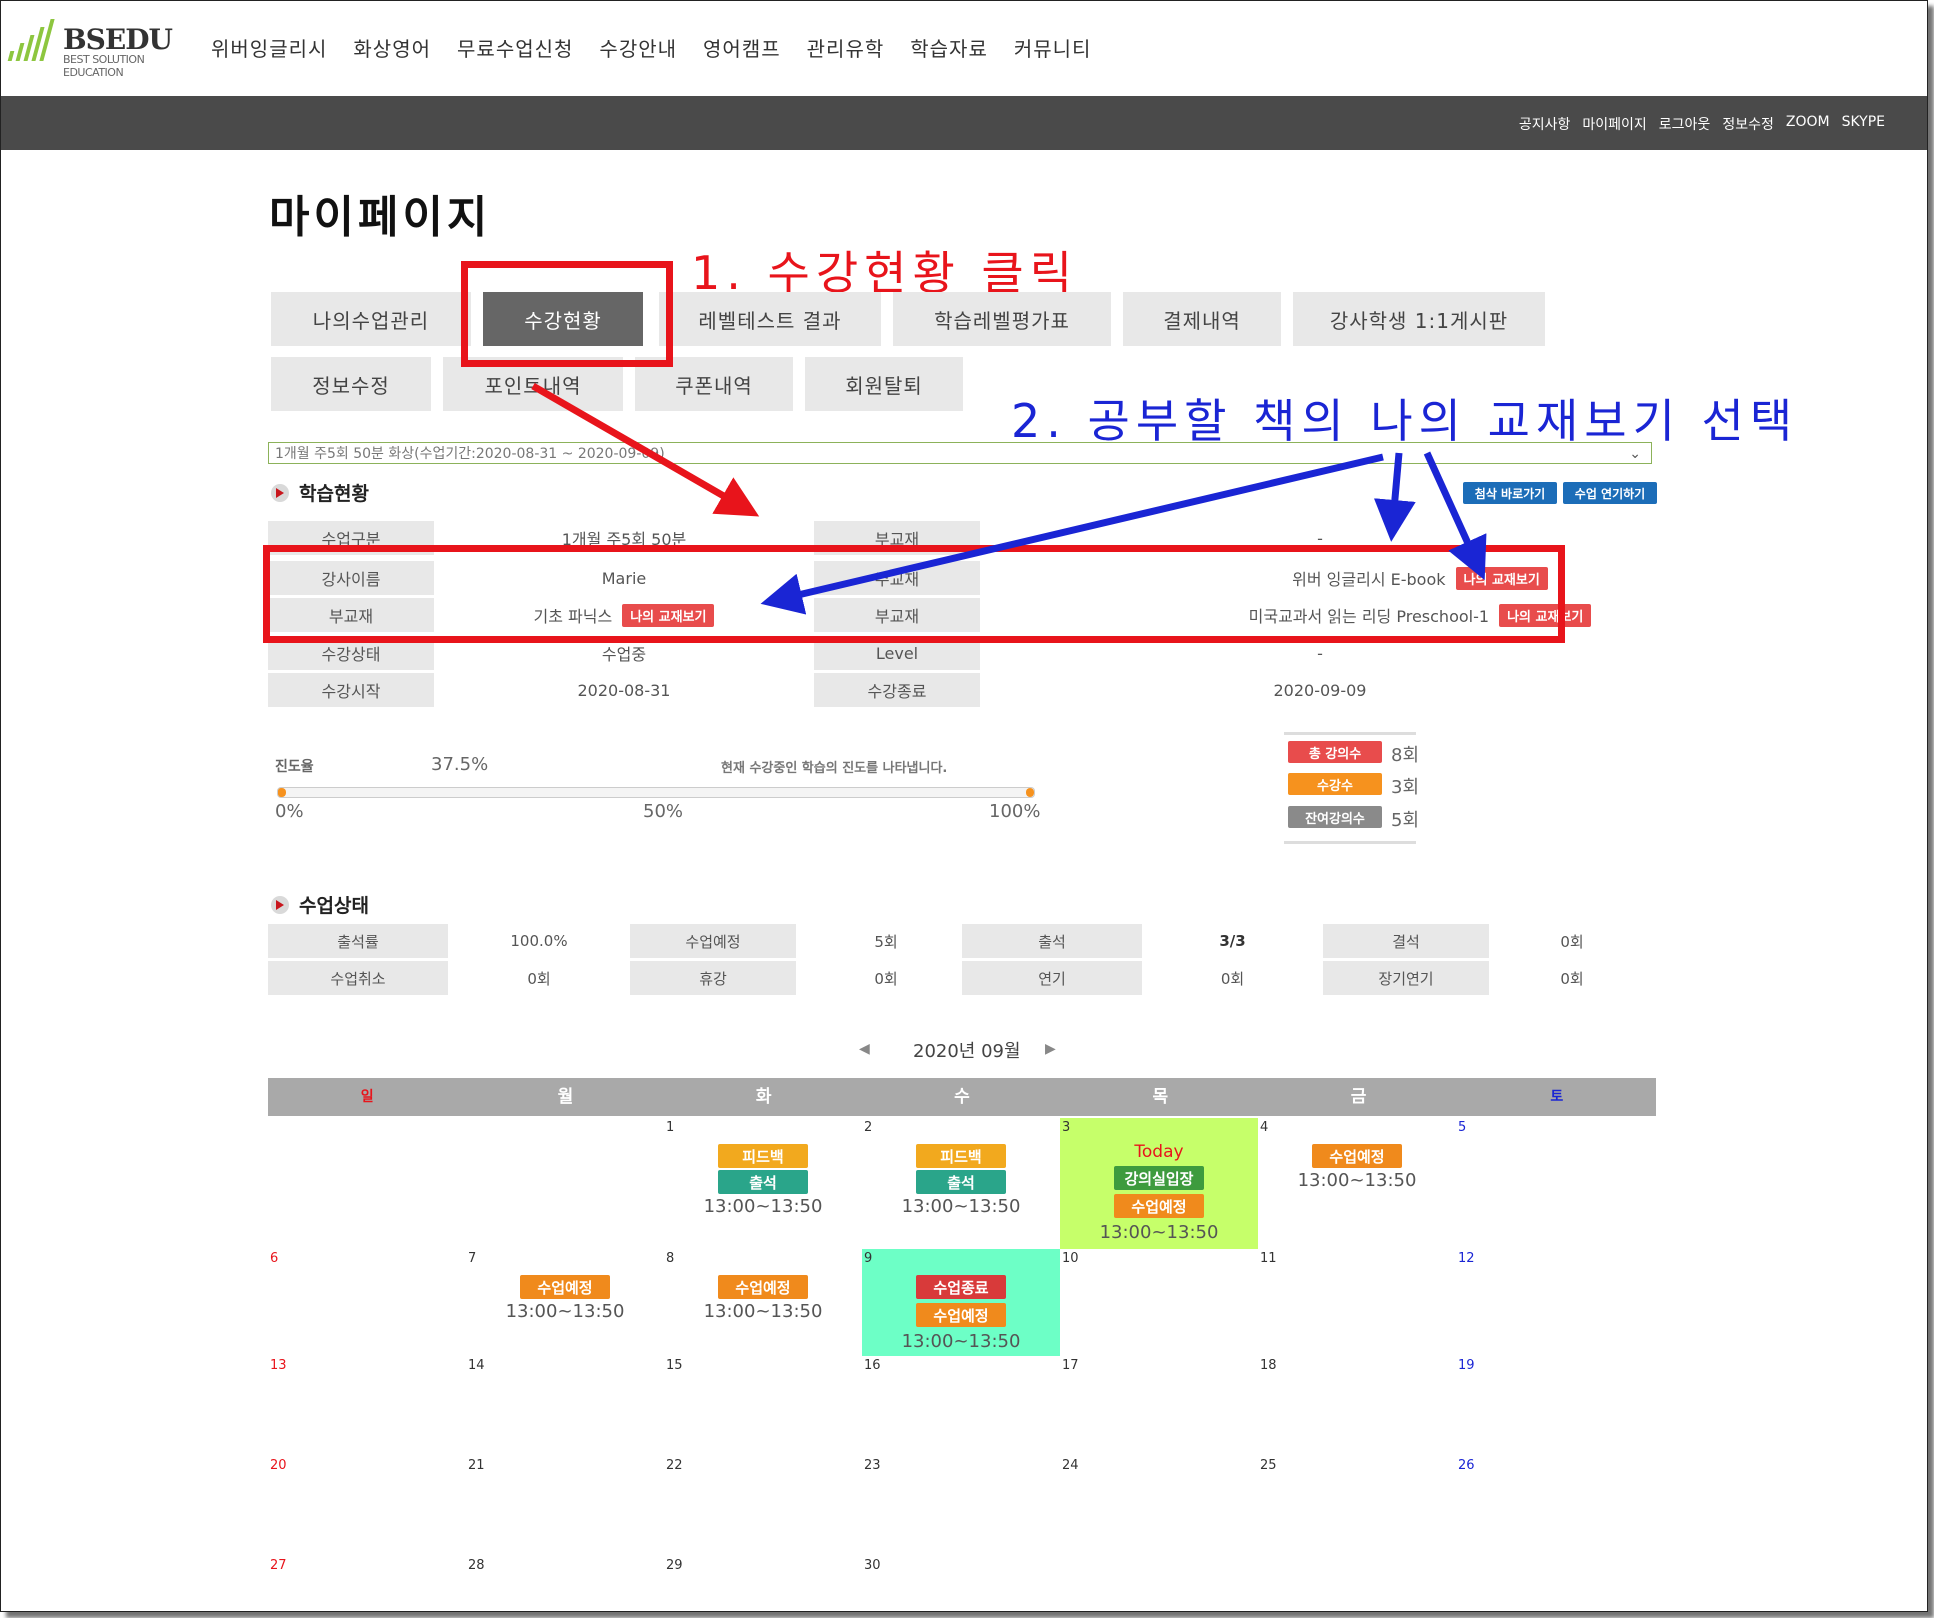  I want to click on status-label: 수업예정, so click(713, 941).